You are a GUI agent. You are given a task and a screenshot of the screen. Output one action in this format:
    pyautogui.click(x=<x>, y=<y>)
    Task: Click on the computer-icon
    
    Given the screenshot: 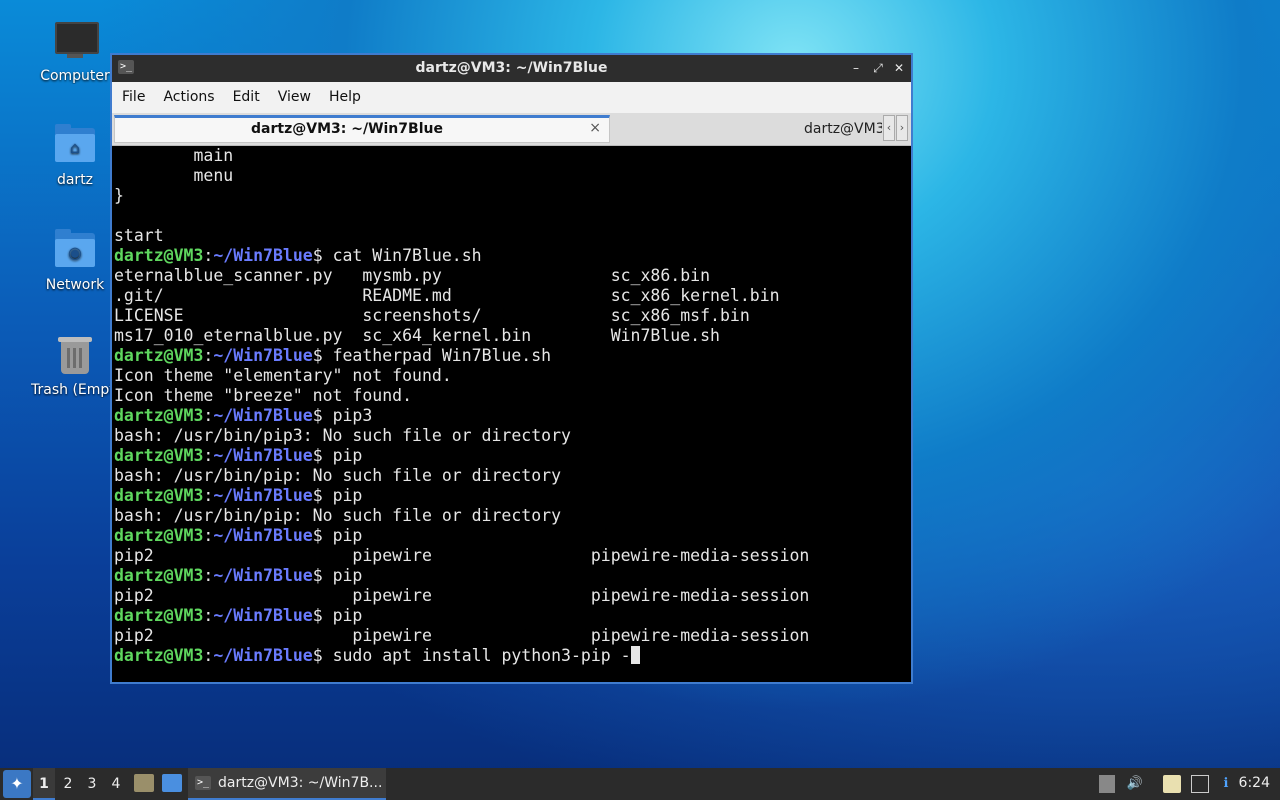 What is the action you would take?
    pyautogui.click(x=76, y=40)
    